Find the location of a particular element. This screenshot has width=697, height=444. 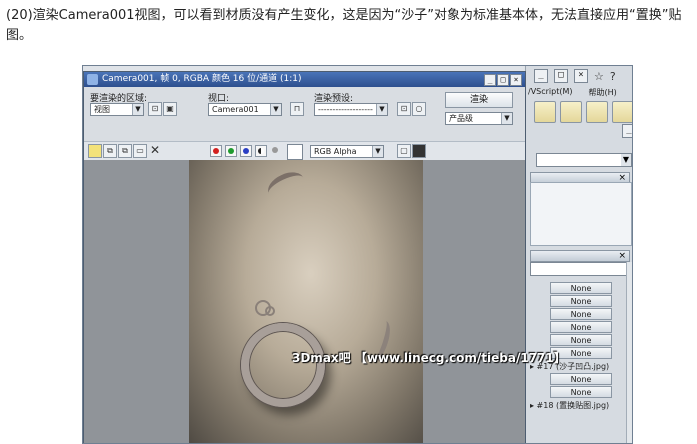

area-select: 视图 ▼ is located at coordinates (117, 109).